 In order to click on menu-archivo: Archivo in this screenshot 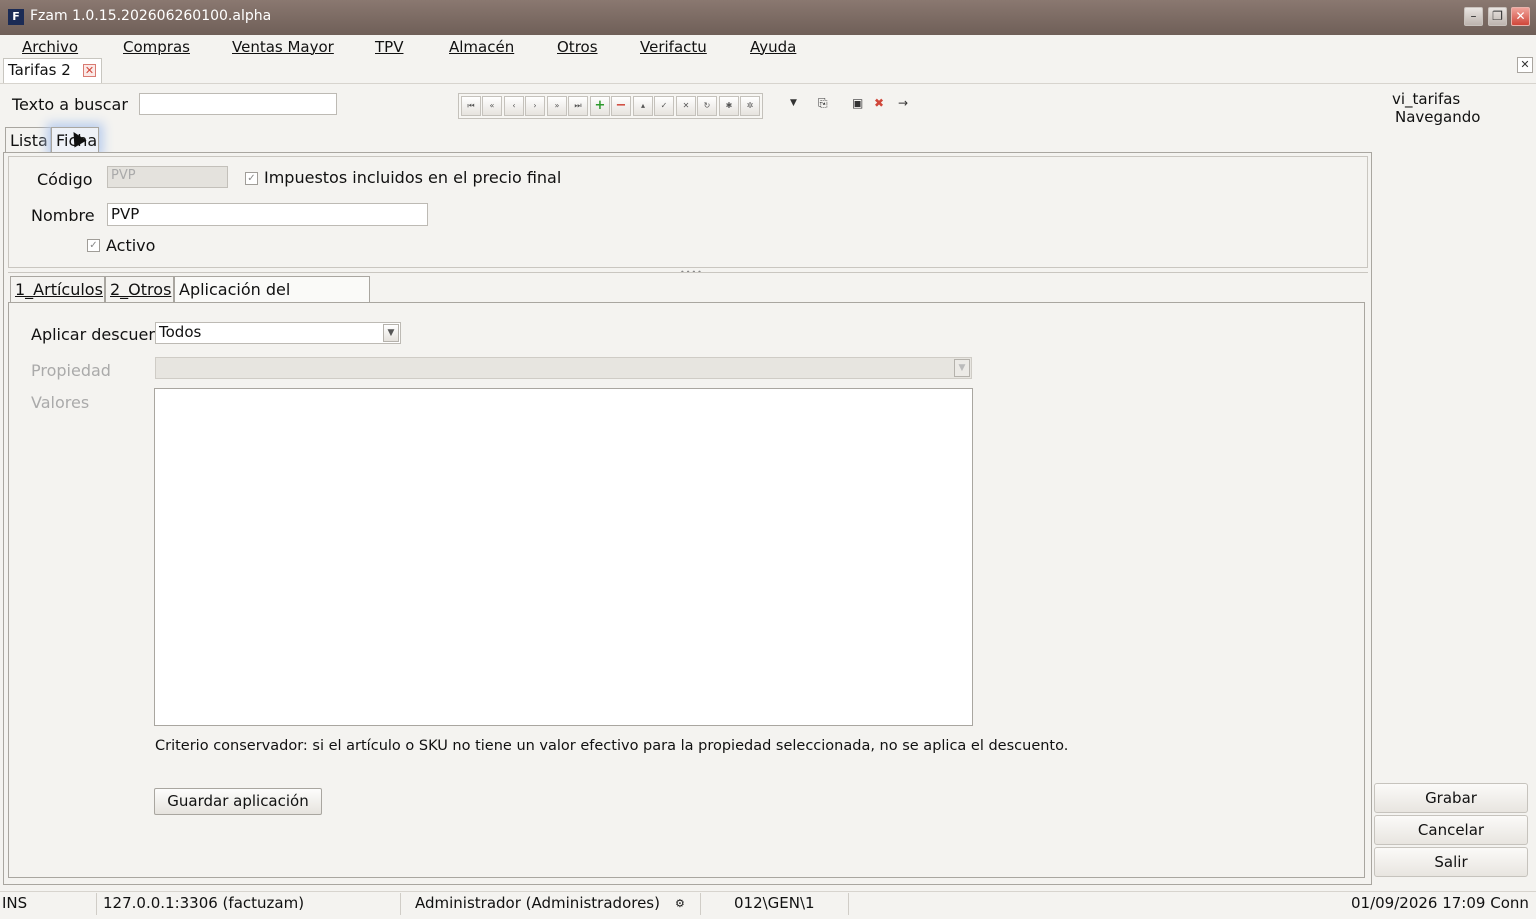, I will do `click(50, 47)`.